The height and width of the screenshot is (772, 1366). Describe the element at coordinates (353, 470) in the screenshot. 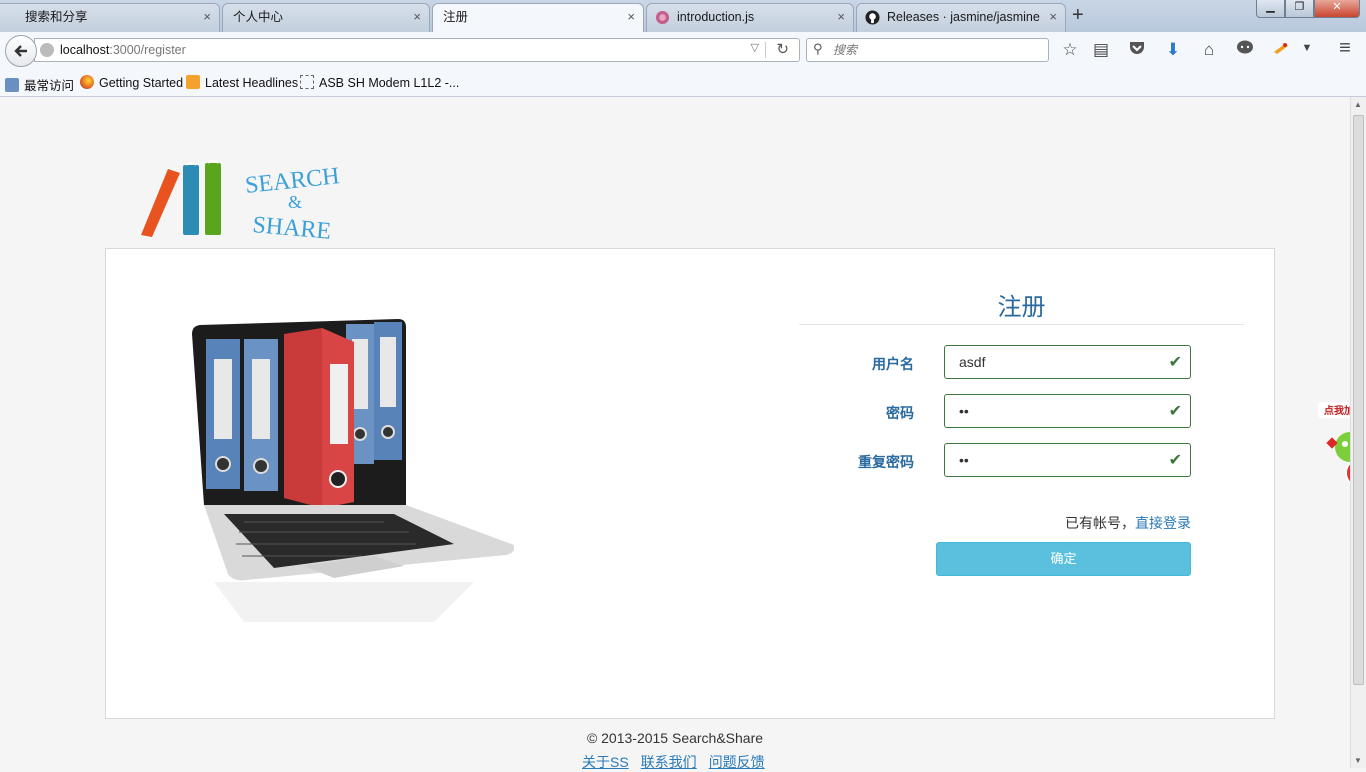

I see `laptop-binders-illustration` at that location.